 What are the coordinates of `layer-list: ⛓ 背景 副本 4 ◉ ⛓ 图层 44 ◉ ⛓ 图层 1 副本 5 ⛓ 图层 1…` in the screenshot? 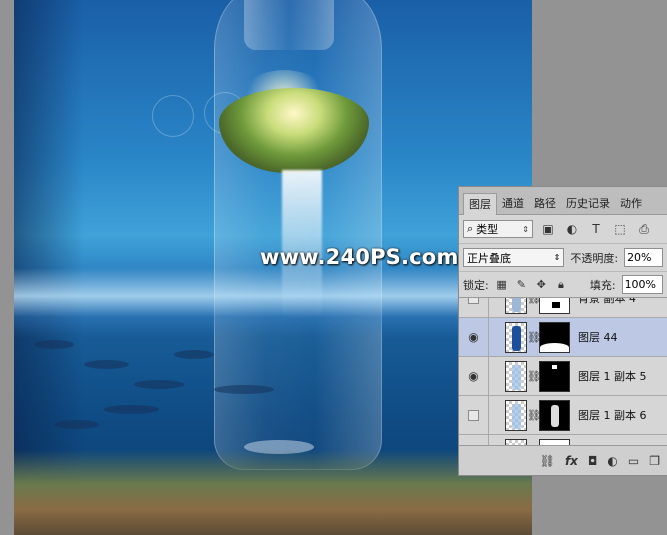 It's located at (563, 372).